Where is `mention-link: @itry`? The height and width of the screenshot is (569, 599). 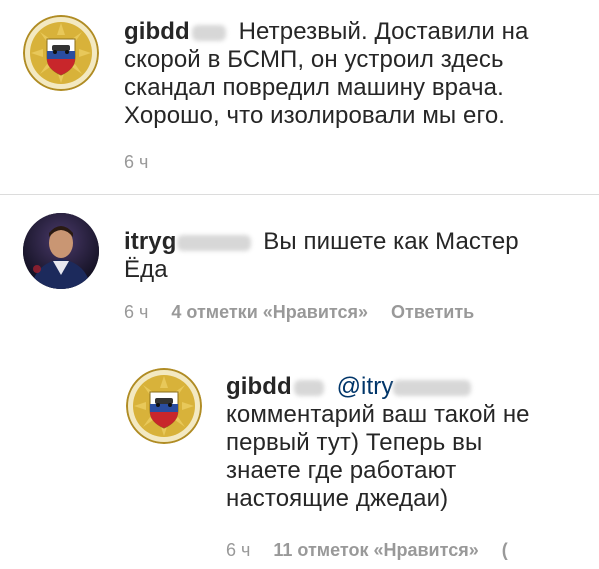
mention-link: @itry is located at coordinates (365, 386).